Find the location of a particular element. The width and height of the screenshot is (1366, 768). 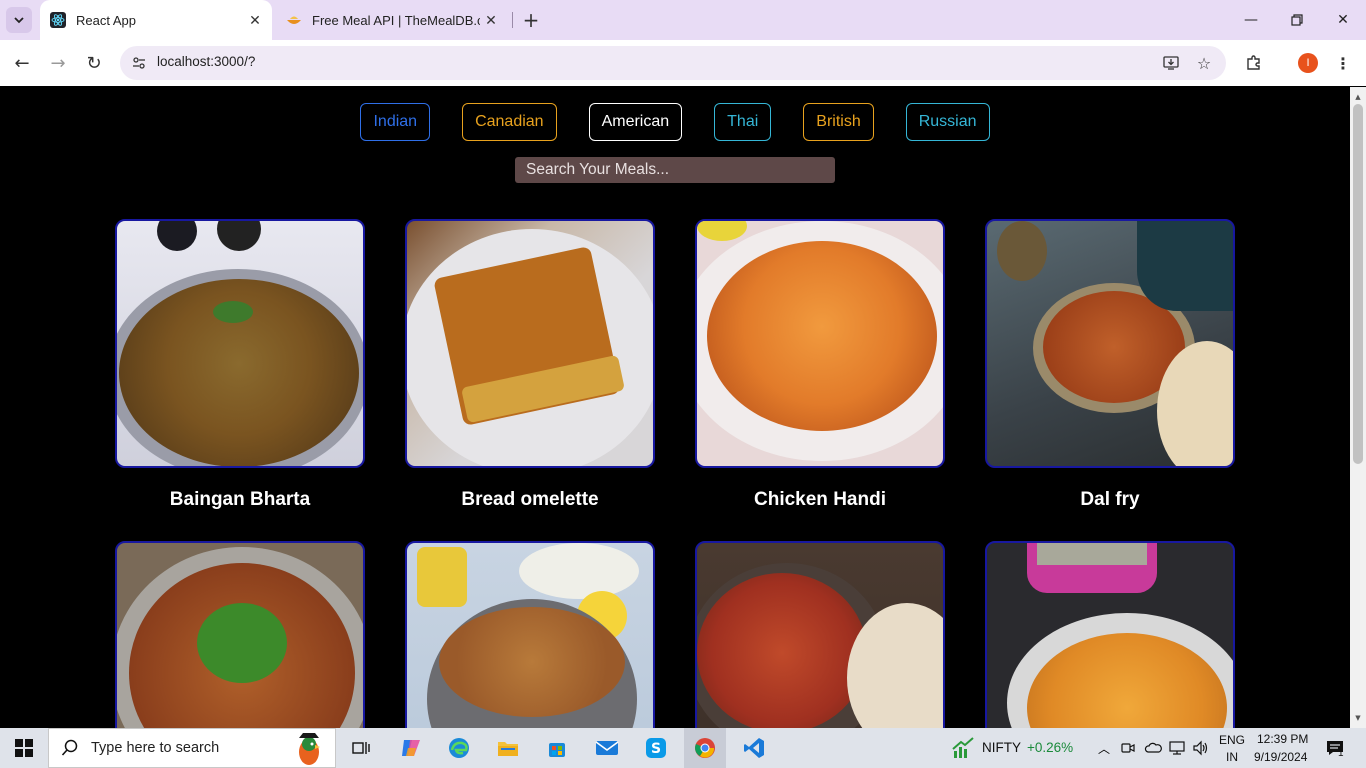

chrome-button is located at coordinates (705, 748).